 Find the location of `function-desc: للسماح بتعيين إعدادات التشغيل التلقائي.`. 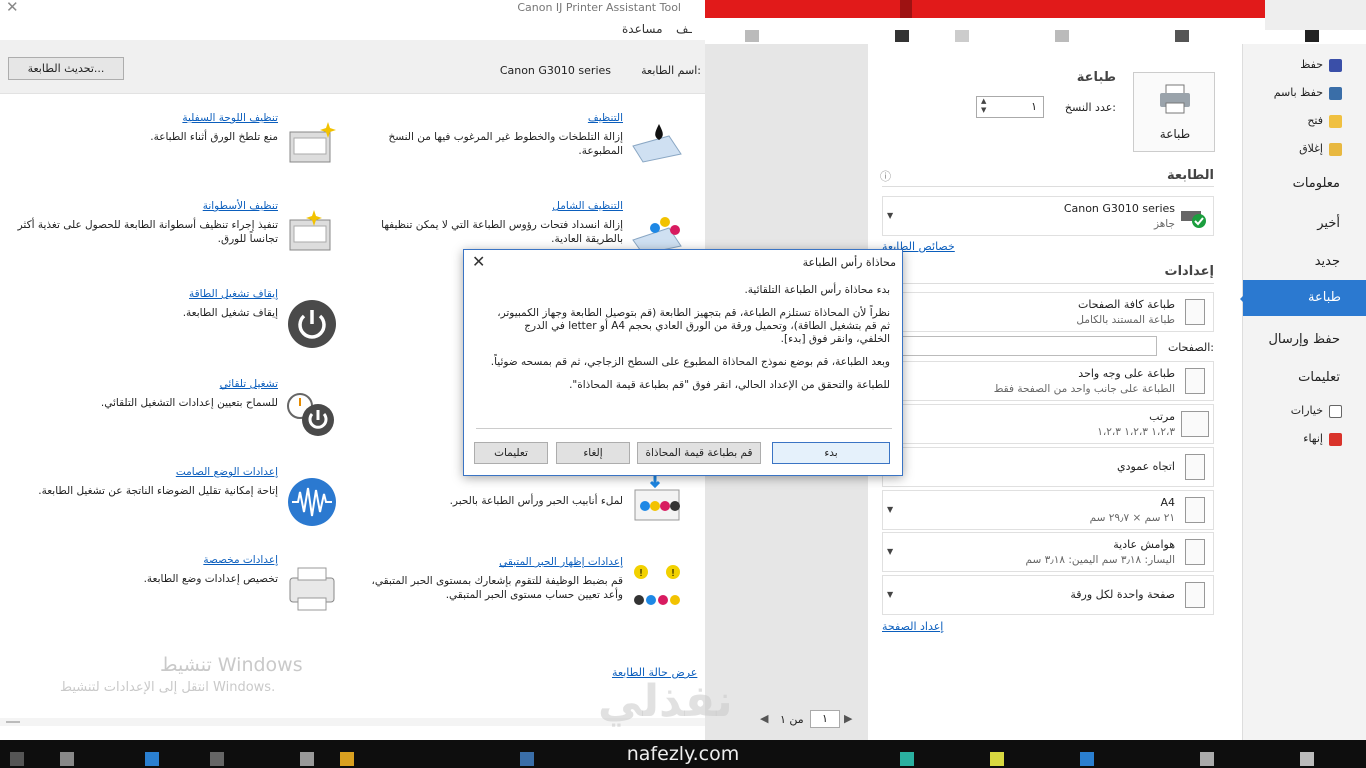

function-desc: للسماح بتعيين إعدادات التشغيل التلقائي. is located at coordinates (189, 403).